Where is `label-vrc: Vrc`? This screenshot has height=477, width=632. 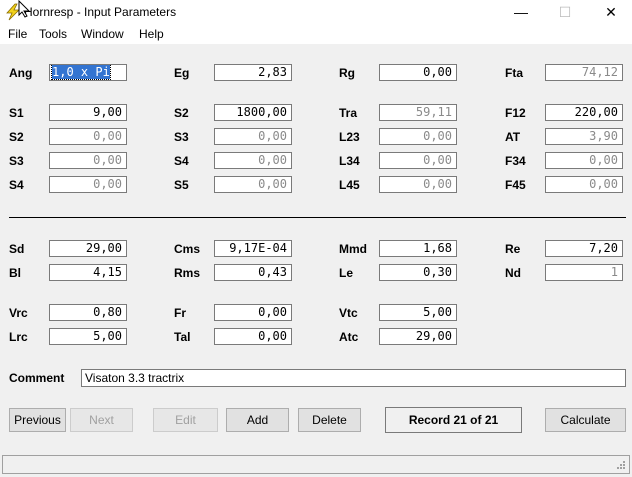
label-vrc: Vrc is located at coordinates (18, 313).